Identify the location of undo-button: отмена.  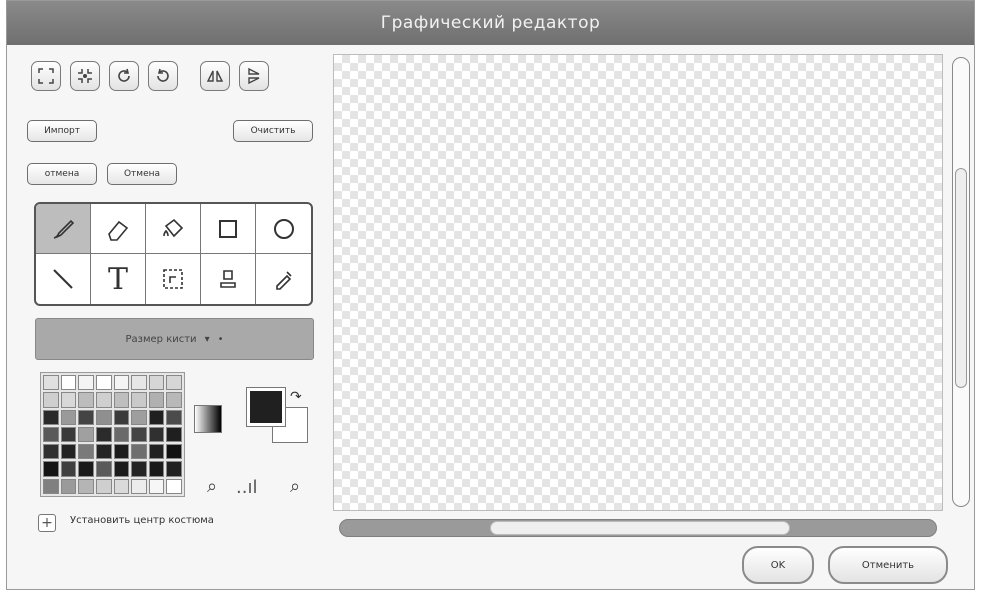
(62, 174).